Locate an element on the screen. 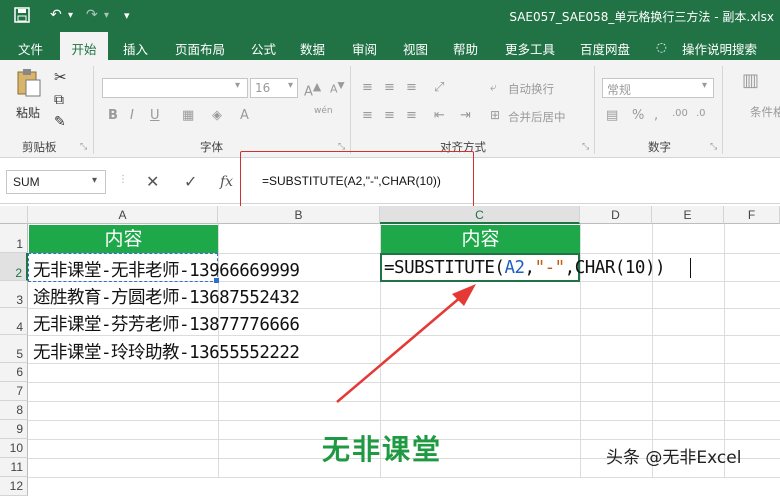 The image size is (780, 496). watermark-logo: 无非课堂 is located at coordinates (382, 449).